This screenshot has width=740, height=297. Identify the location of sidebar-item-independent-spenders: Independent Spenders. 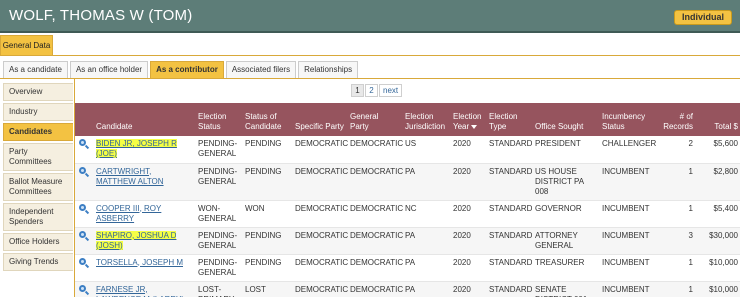
(38, 217).